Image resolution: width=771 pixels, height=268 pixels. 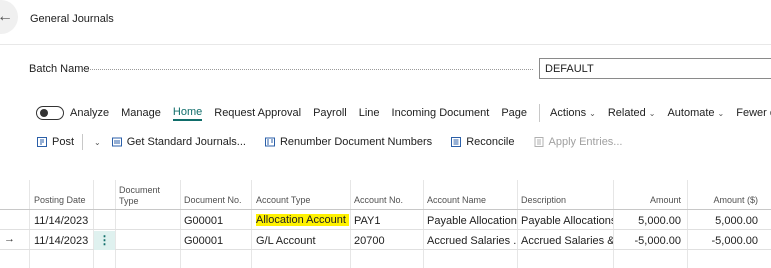 What do you see at coordinates (213, 200) in the screenshot?
I see `col-document-no: Document No.` at bounding box center [213, 200].